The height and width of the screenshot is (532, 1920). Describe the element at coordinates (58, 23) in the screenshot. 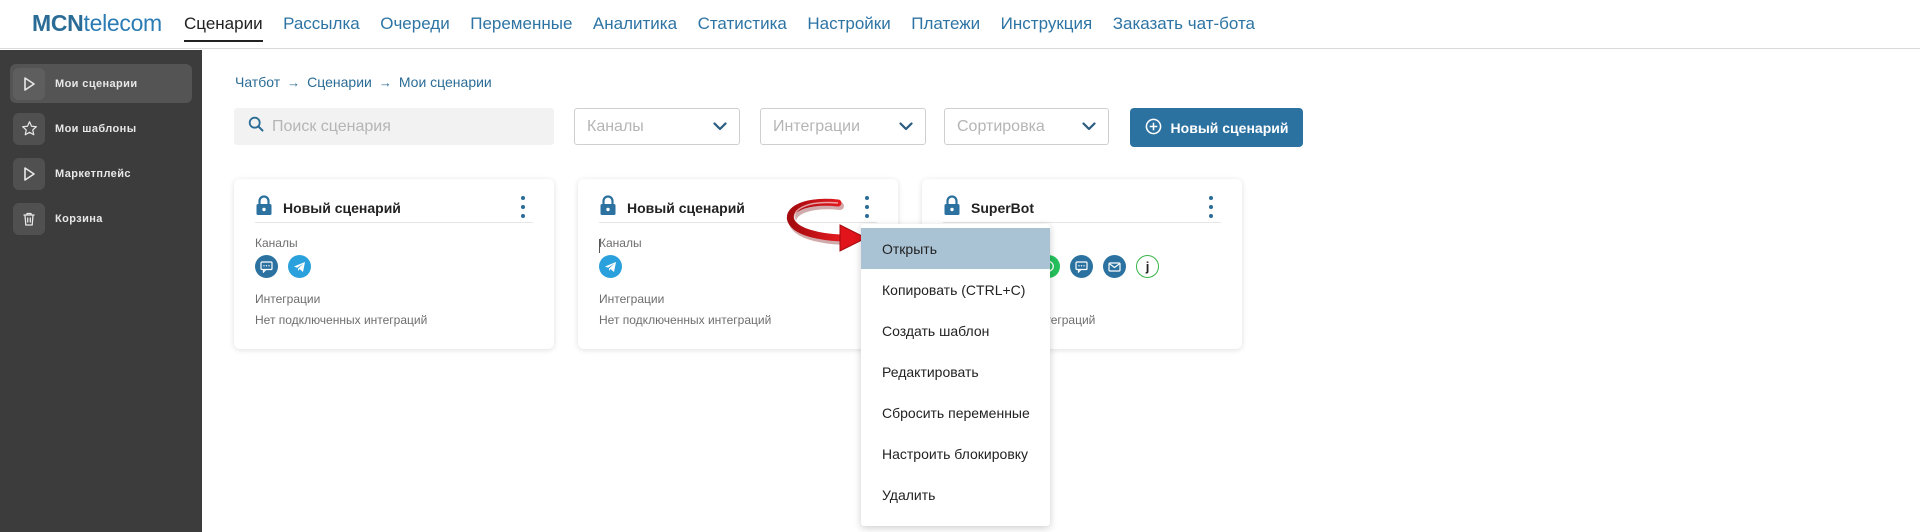

I see `brand-logo-bold: MCN` at that location.